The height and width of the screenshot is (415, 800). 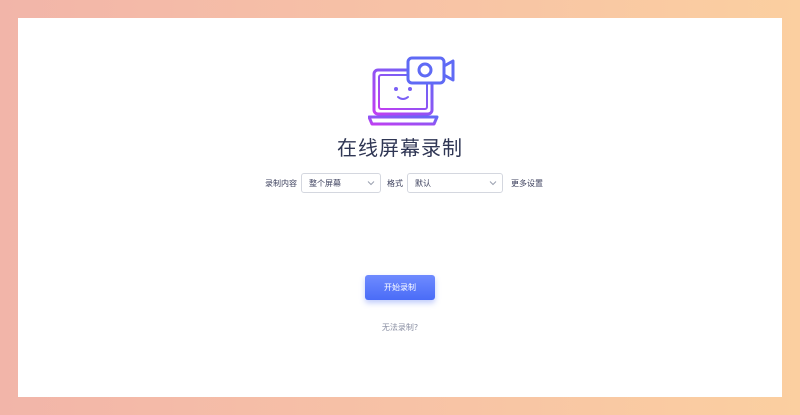 I want to click on cannot-record-link: 无法录制?, so click(x=400, y=327).